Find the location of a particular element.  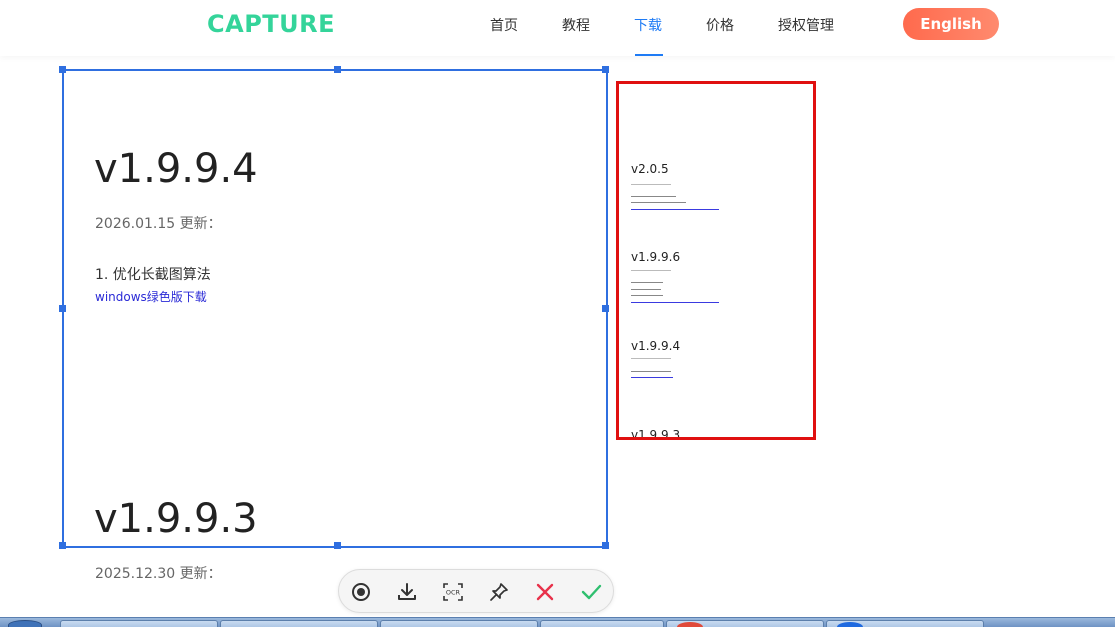

download-button is located at coordinates (407, 592).